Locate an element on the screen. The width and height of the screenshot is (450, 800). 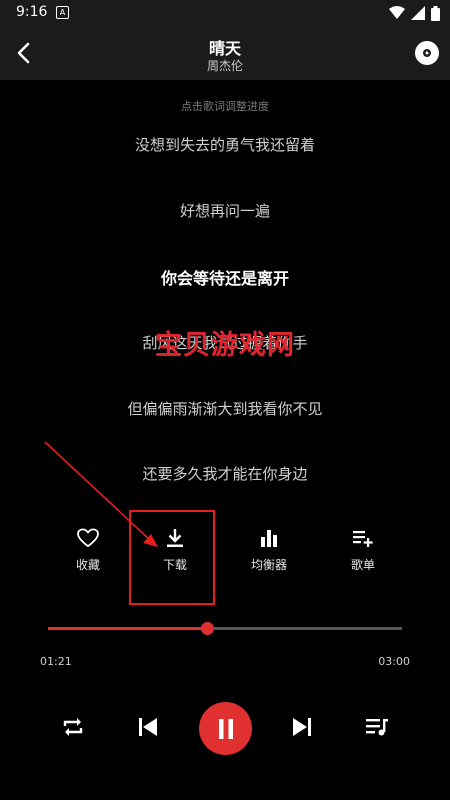
next-button is located at coordinates (302, 727).